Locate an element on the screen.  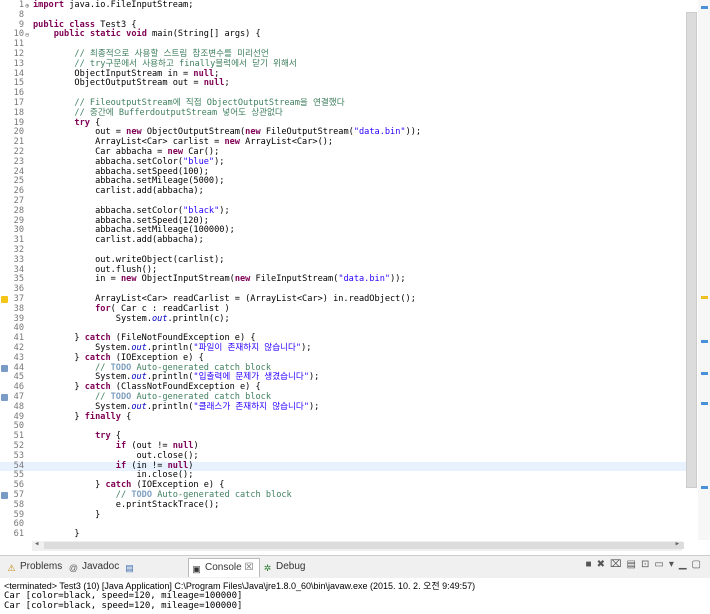
tab-declaration: ▤Declaration is located at coordinates (155, 574).